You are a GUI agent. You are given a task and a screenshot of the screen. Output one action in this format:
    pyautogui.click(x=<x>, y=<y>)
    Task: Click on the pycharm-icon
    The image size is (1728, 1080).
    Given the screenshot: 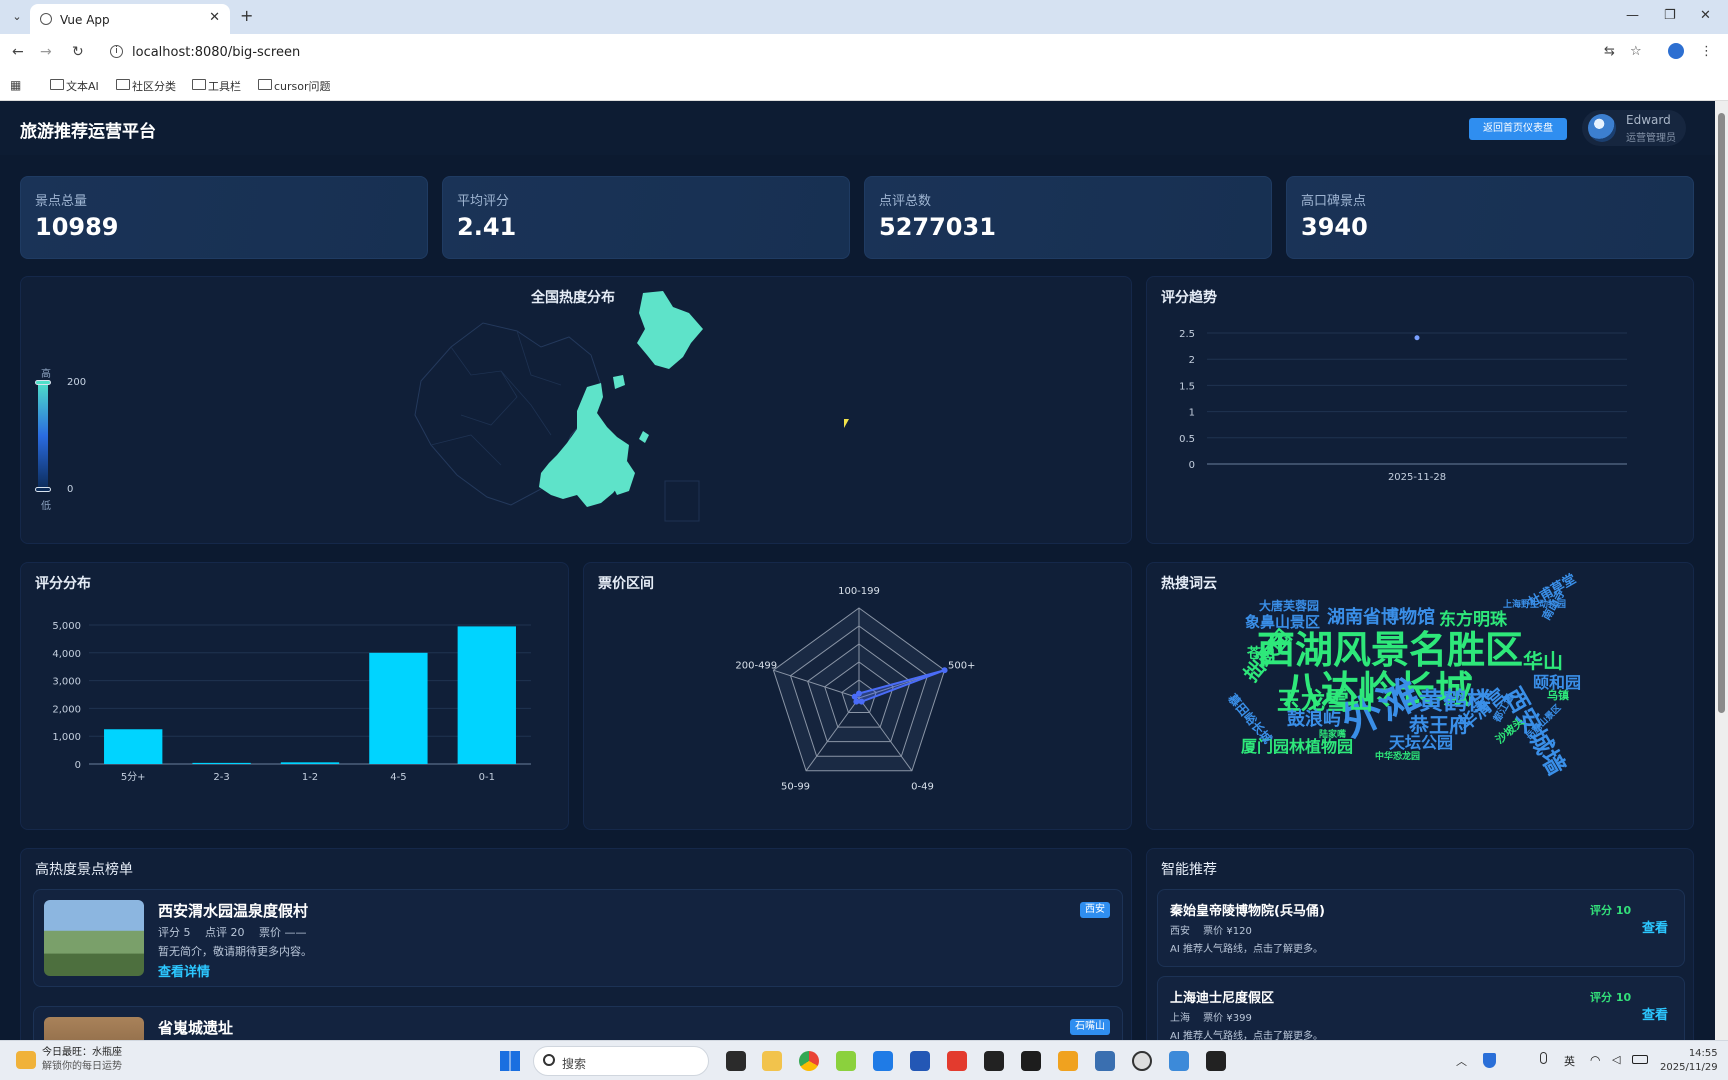 What is the action you would take?
    pyautogui.click(x=1031, y=1061)
    